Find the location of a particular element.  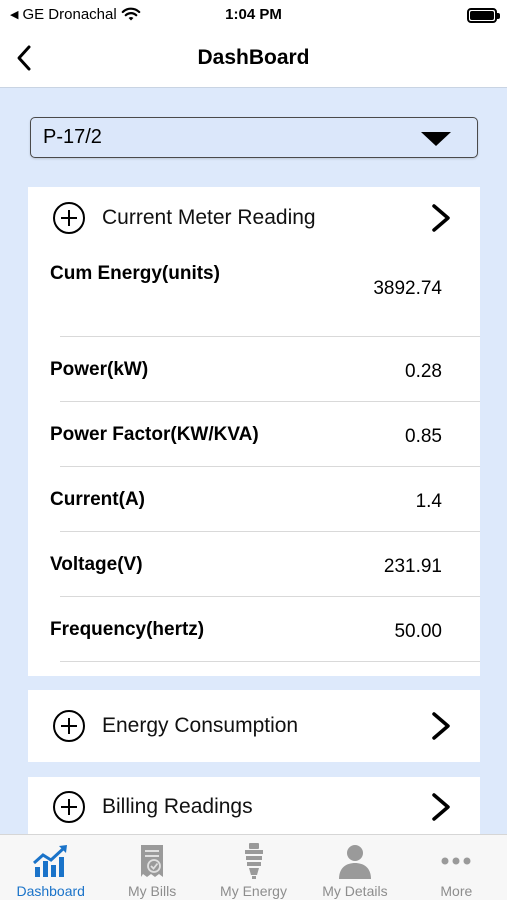

tab-dashboard: Dashboard is located at coordinates (50, 867).